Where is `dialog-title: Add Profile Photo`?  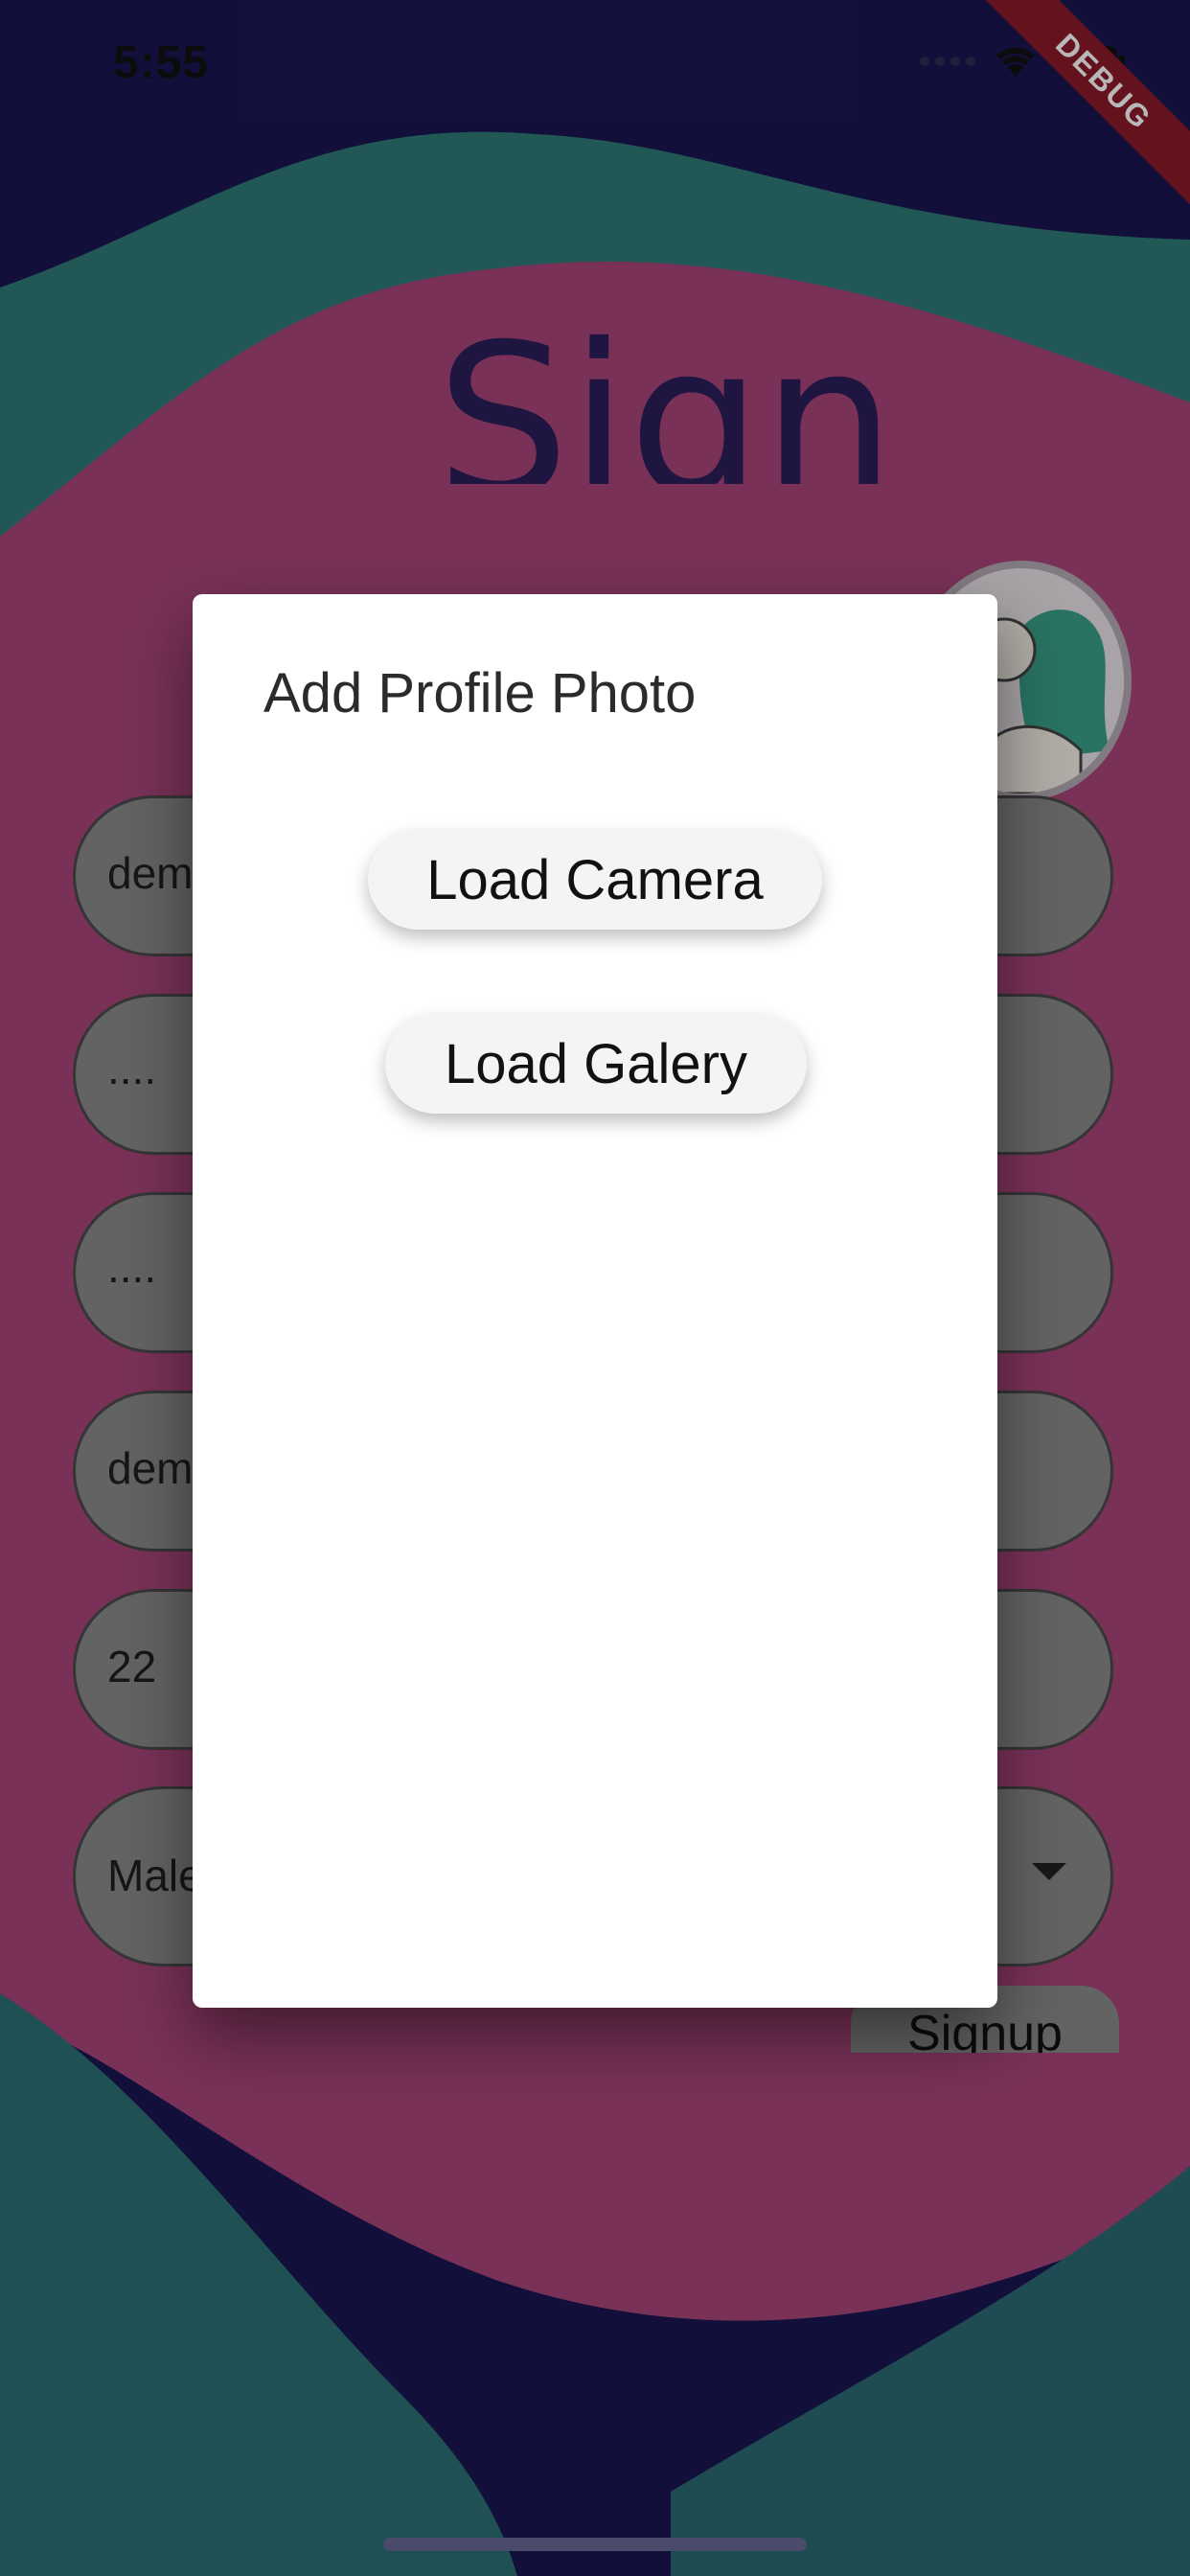
dialog-title: Add Profile Photo is located at coordinates (480, 693).